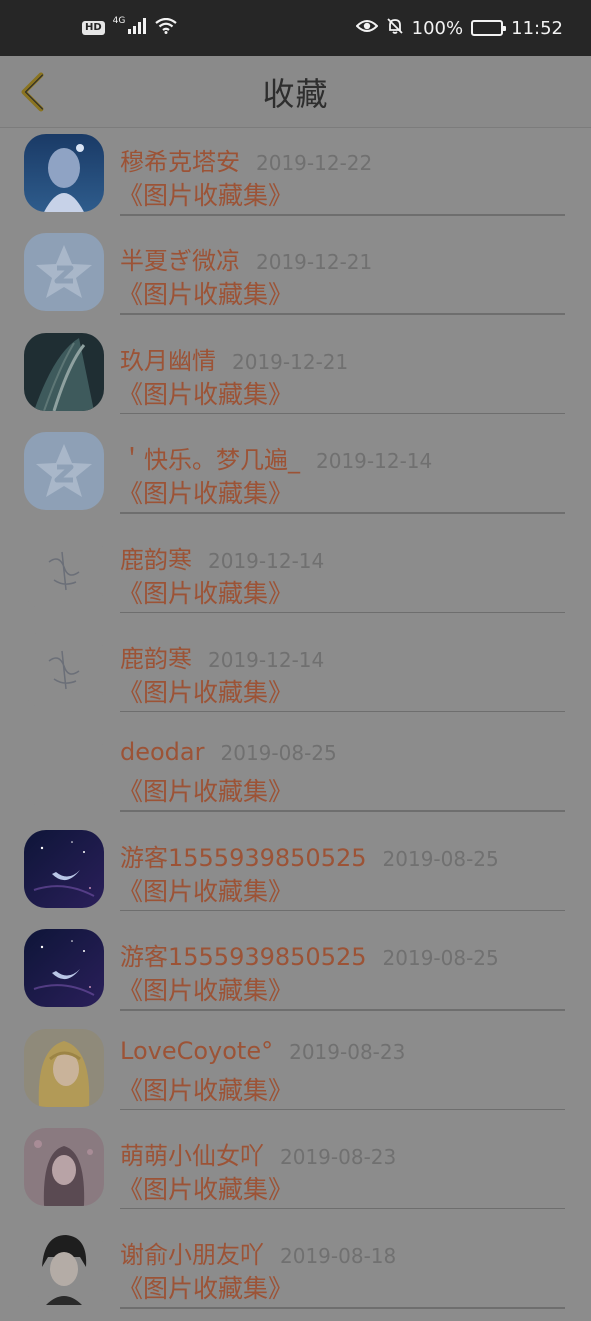  I want to click on user-name: deodar, so click(162, 752).